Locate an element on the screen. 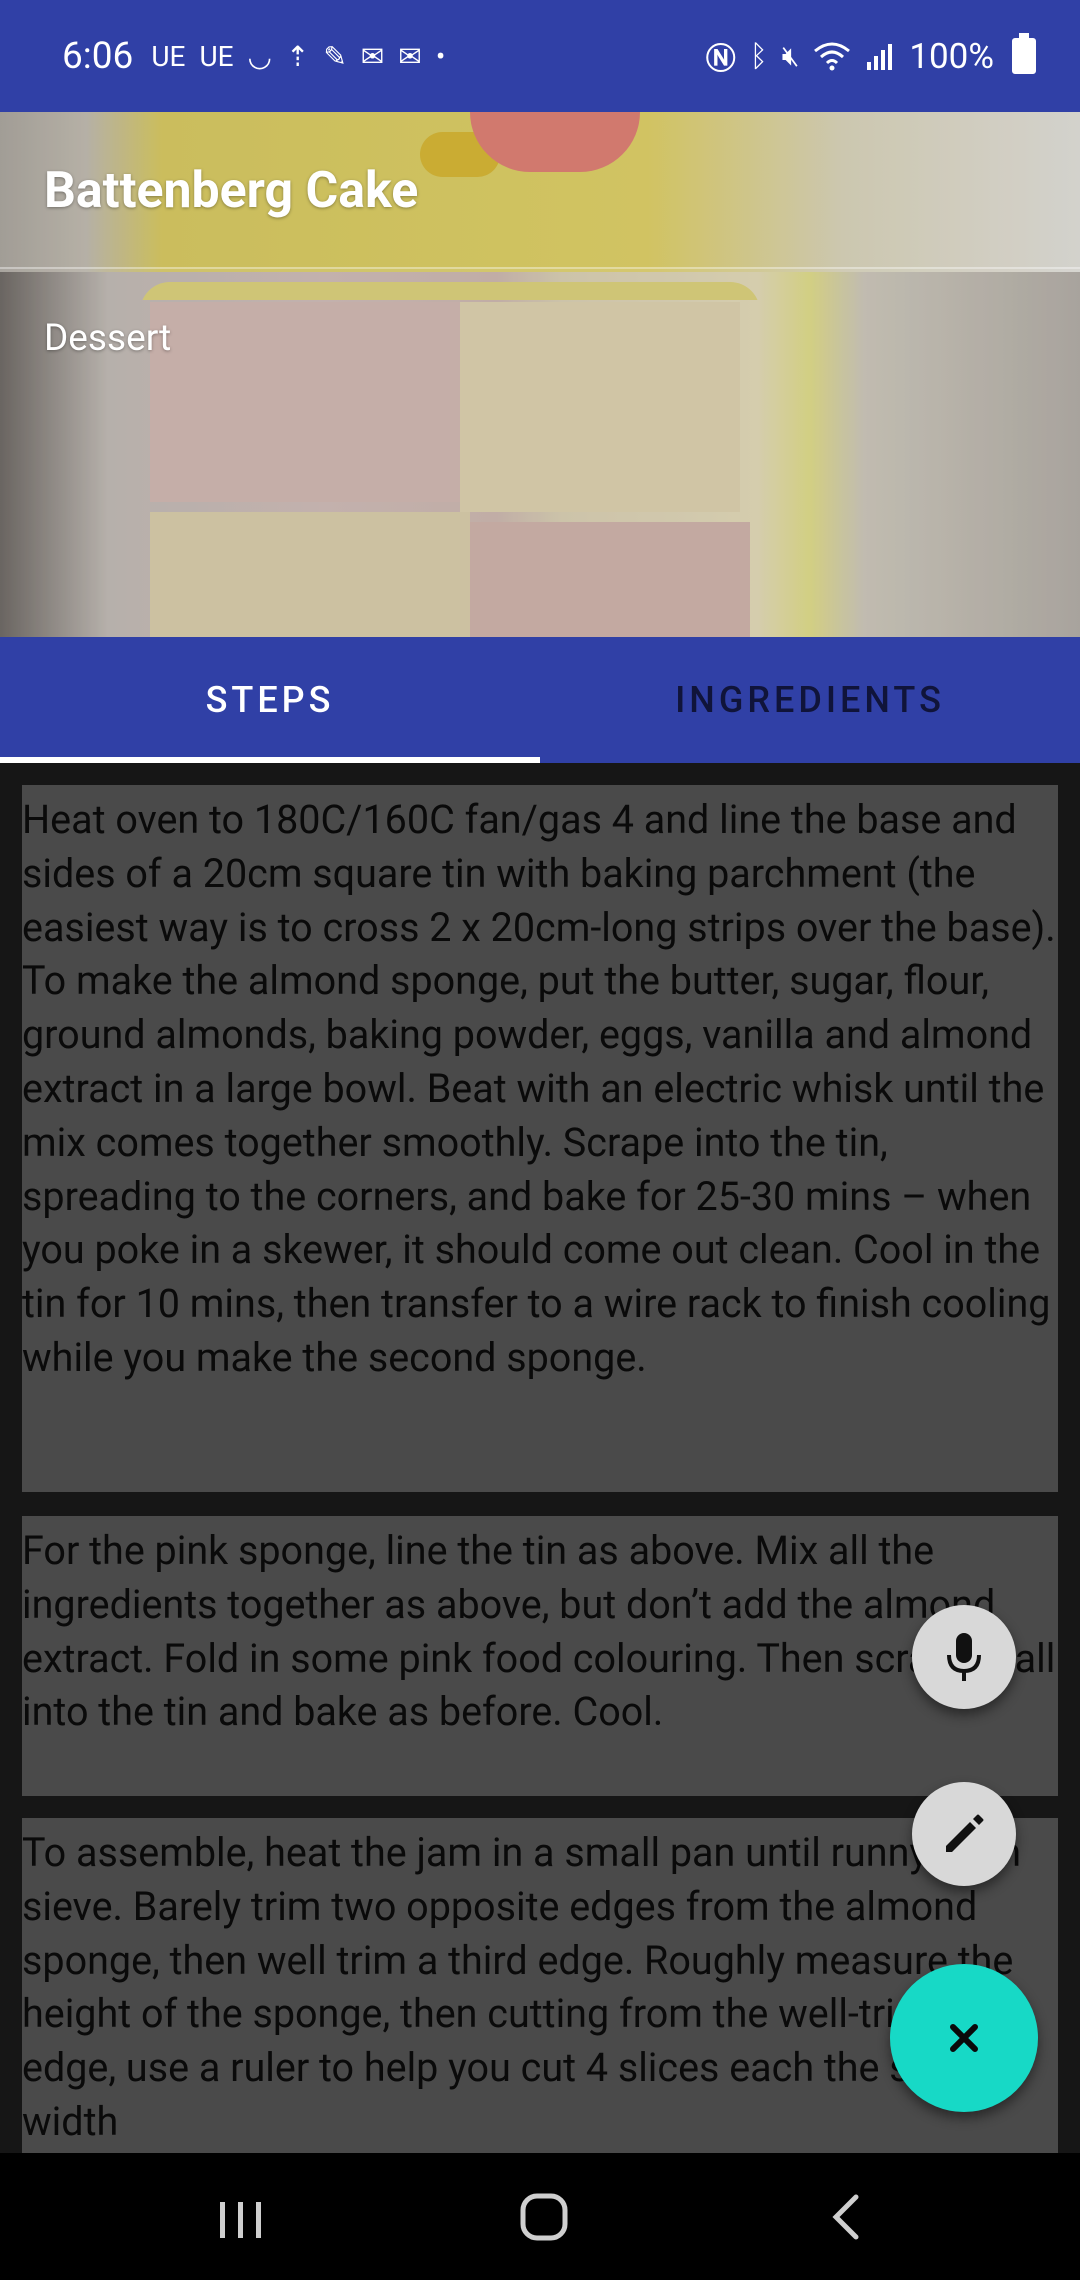  close-fab-button is located at coordinates (964, 2038).